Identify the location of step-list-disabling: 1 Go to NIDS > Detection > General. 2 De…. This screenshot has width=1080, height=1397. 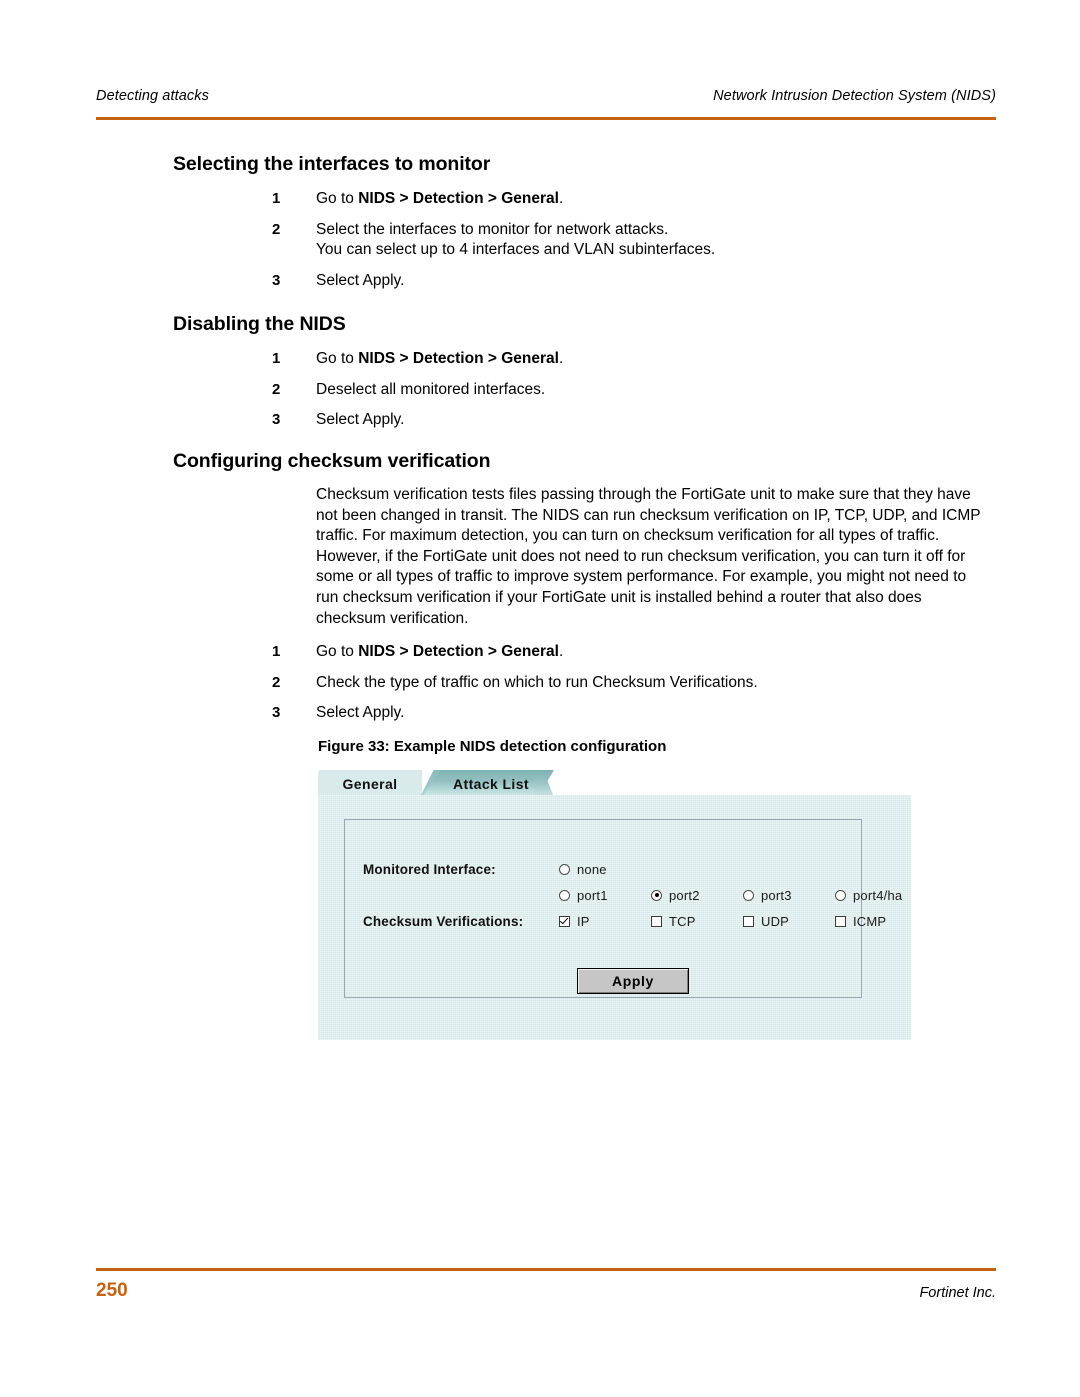
(637, 395).